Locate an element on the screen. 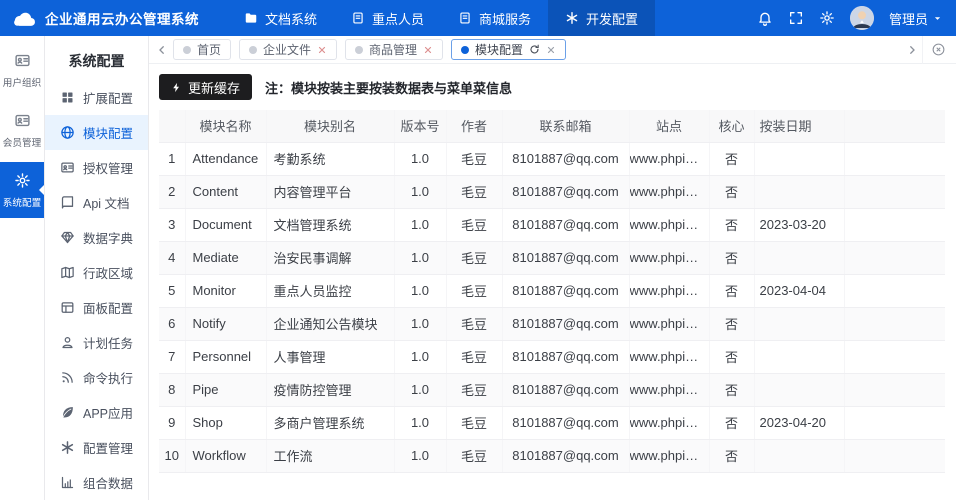 This screenshot has width=956, height=500. cell-alias: 考勤系统 is located at coordinates (330, 159).